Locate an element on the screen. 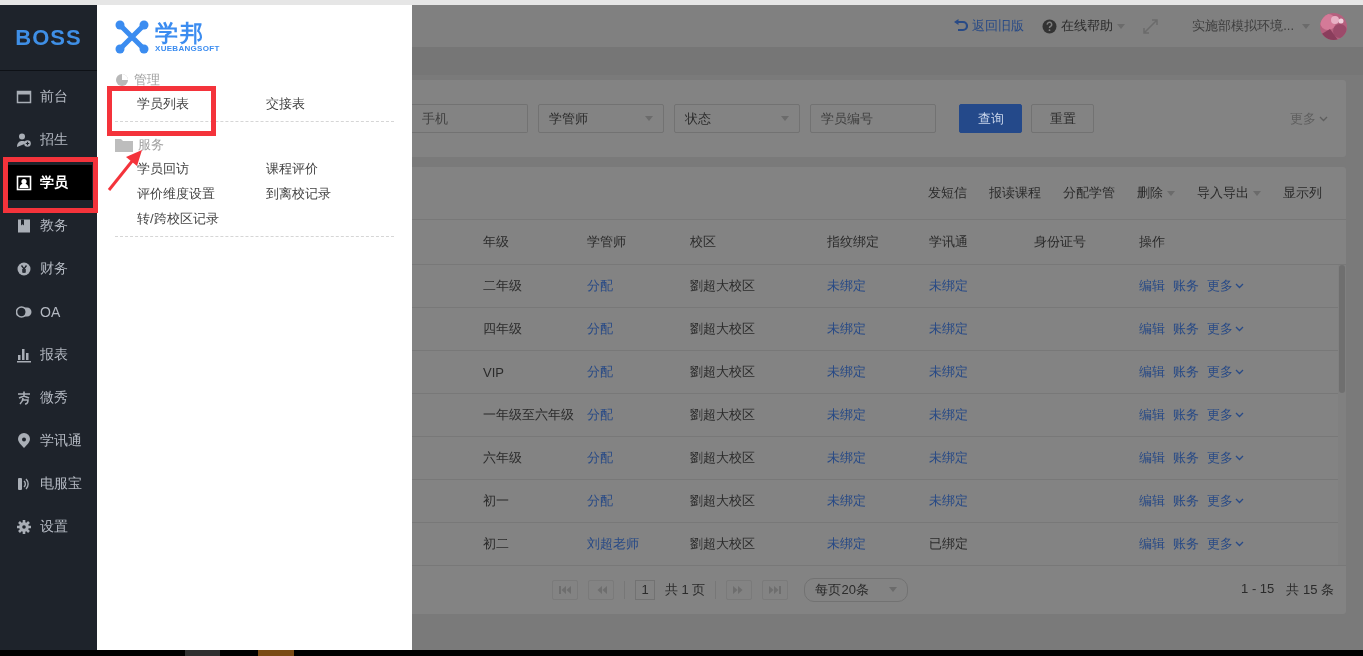  folder-icon is located at coordinates (124, 145).